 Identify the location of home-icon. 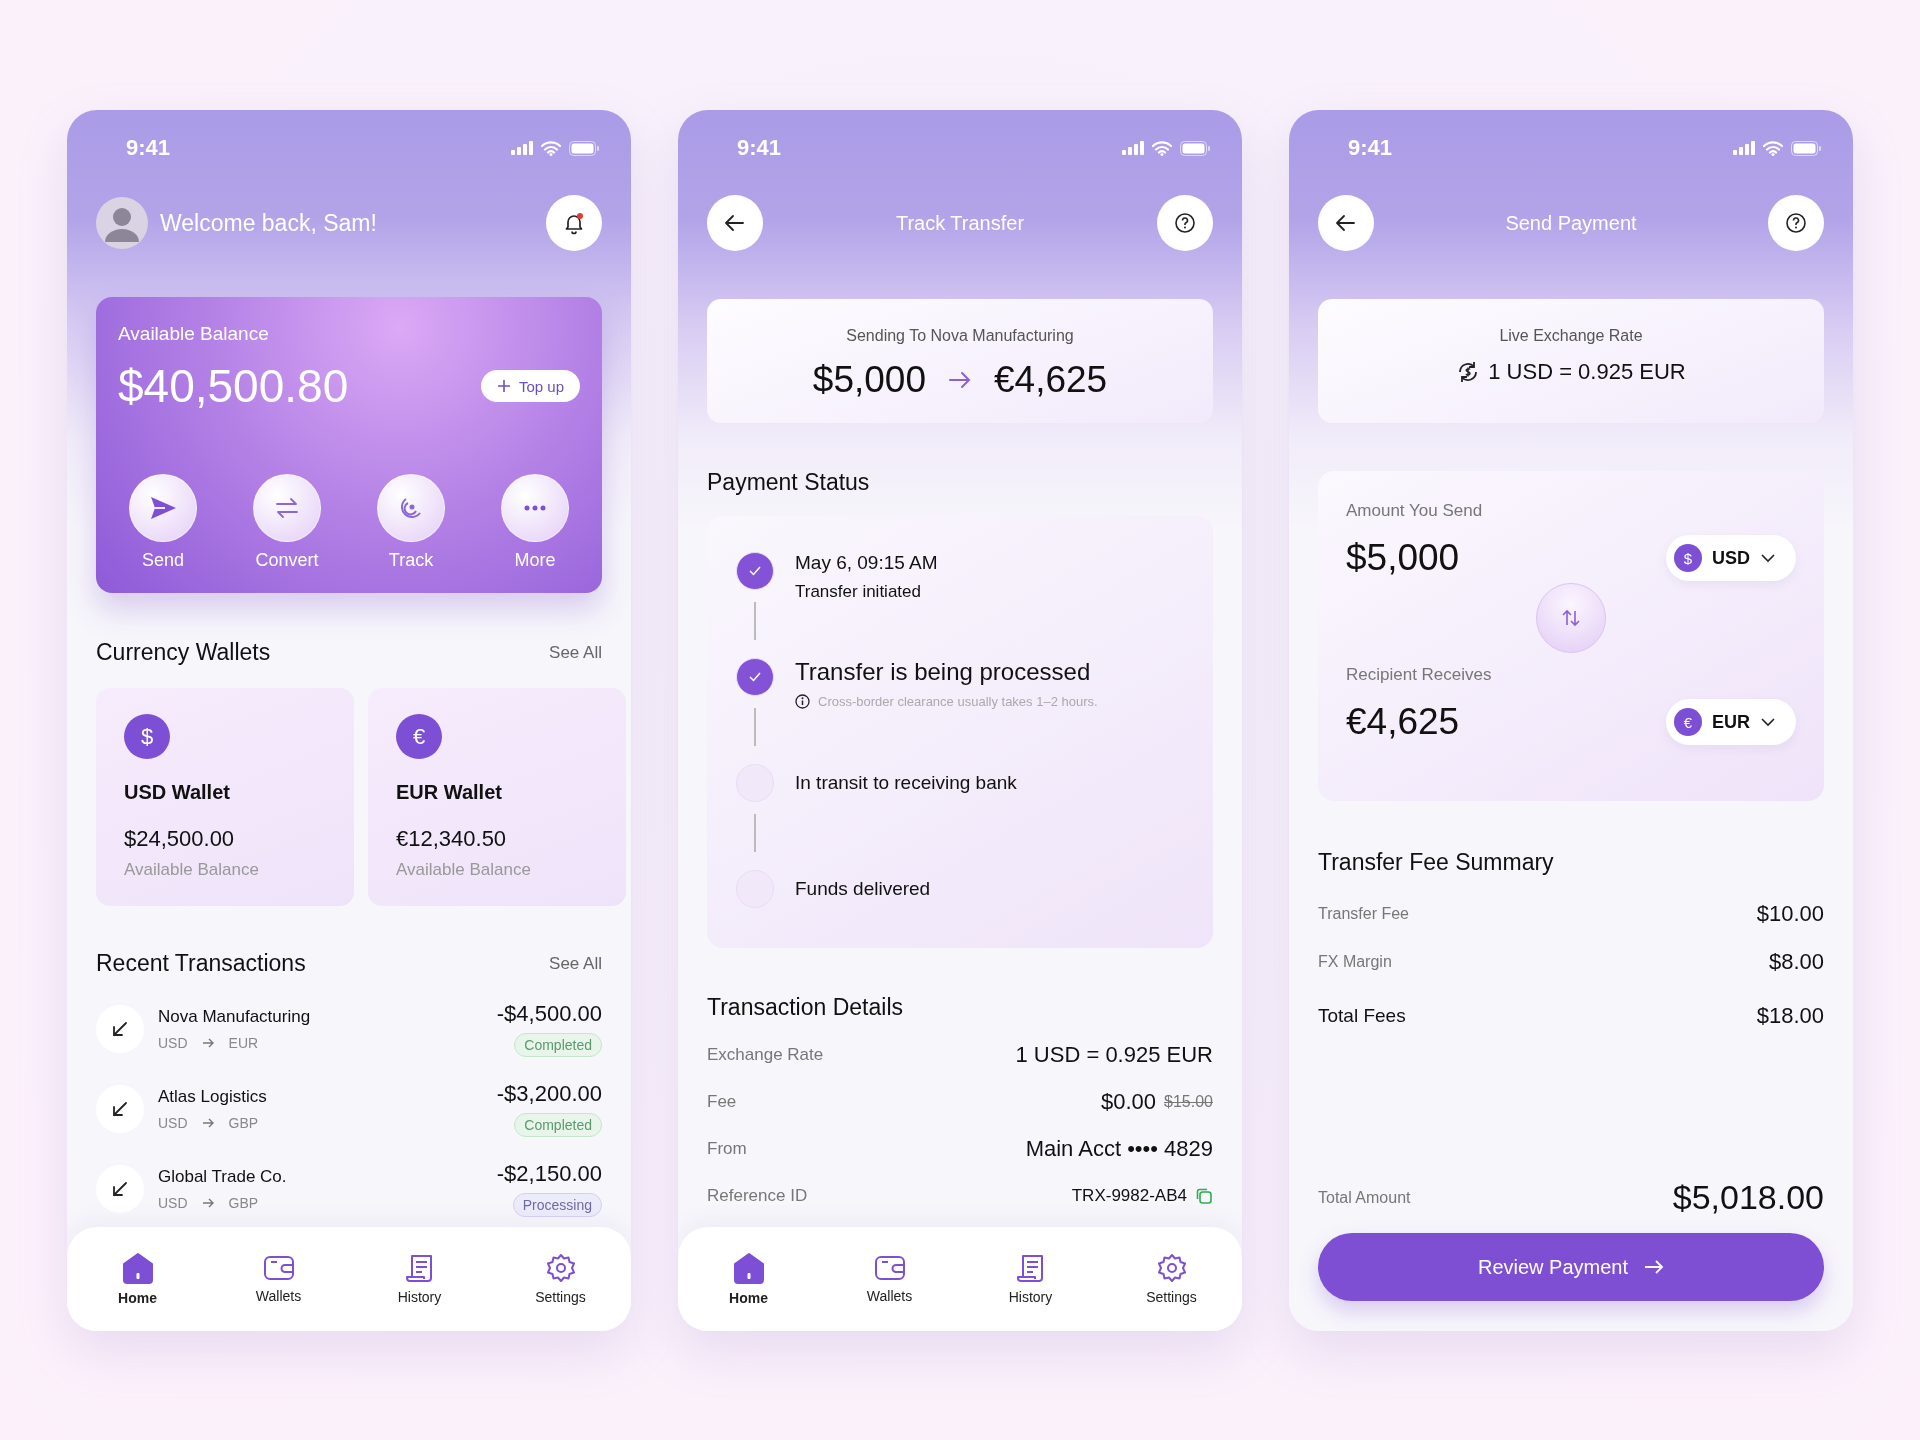
(748, 1268).